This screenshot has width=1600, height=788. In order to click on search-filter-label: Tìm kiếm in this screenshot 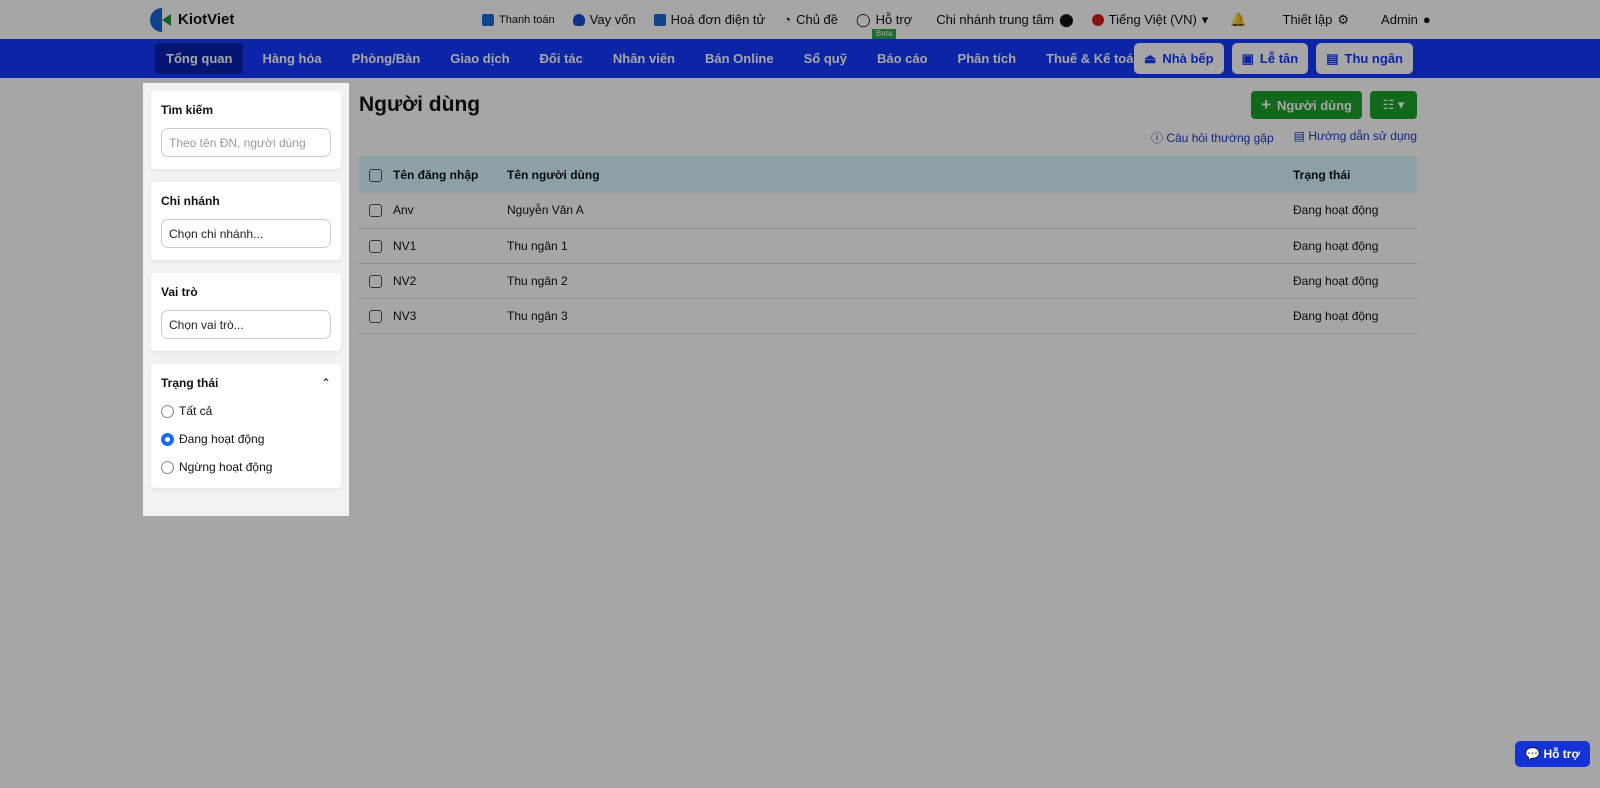, I will do `click(187, 110)`.